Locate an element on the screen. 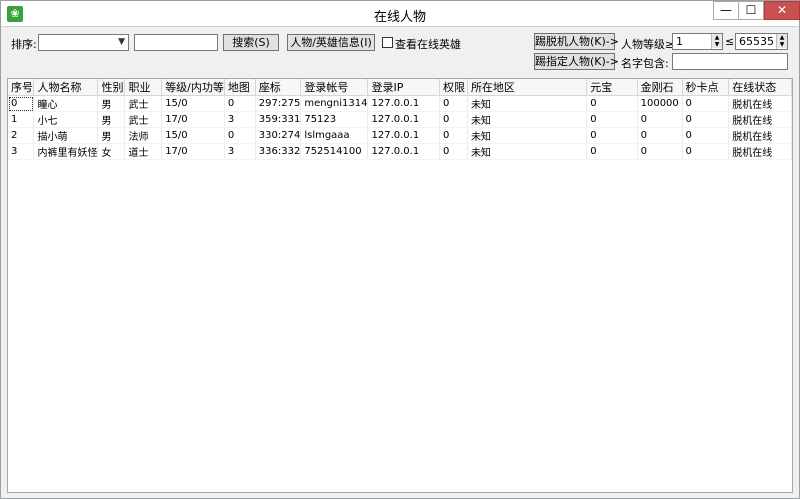  column-header: 座标 is located at coordinates (278, 87).